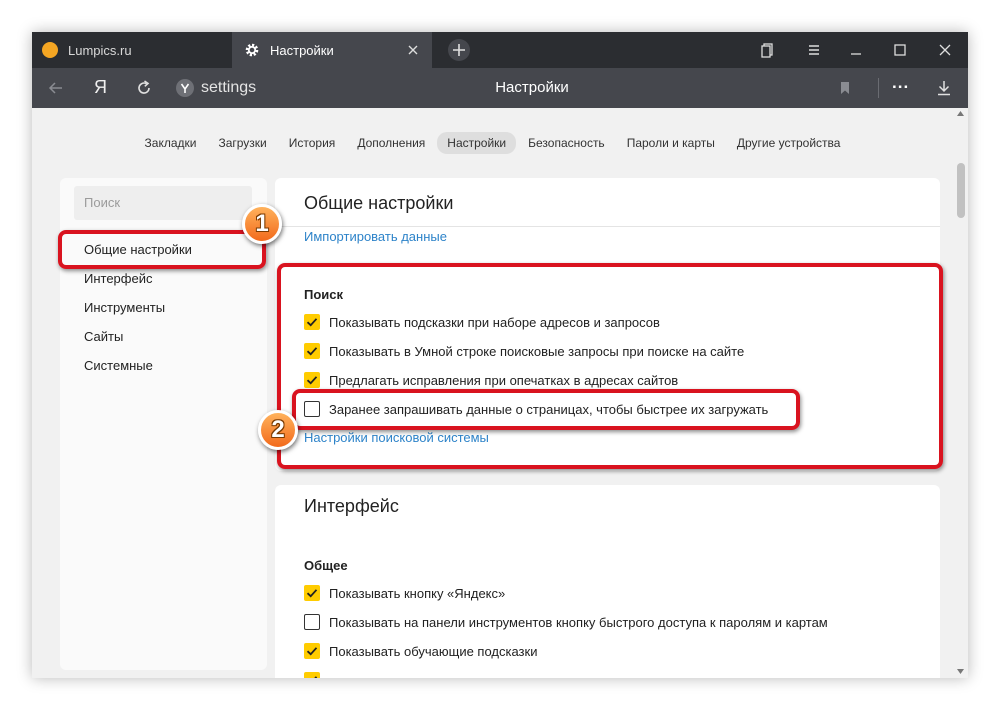 This screenshot has width=1000, height=710. What do you see at coordinates (477, 143) in the screenshot?
I see `nav-settings: Настройки` at bounding box center [477, 143].